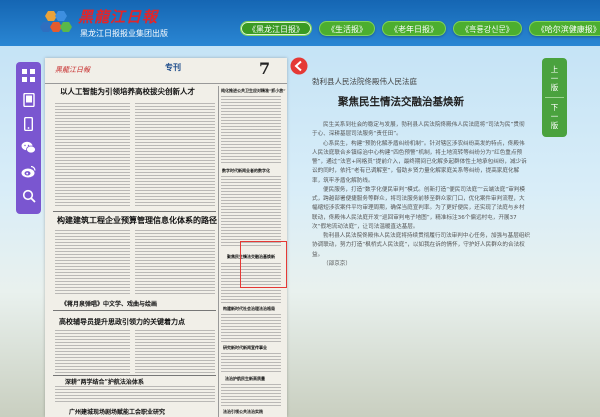 This screenshot has height=417, width=600. What do you see at coordinates (265, 68) in the screenshot?
I see `page-number: 7` at bounding box center [265, 68].